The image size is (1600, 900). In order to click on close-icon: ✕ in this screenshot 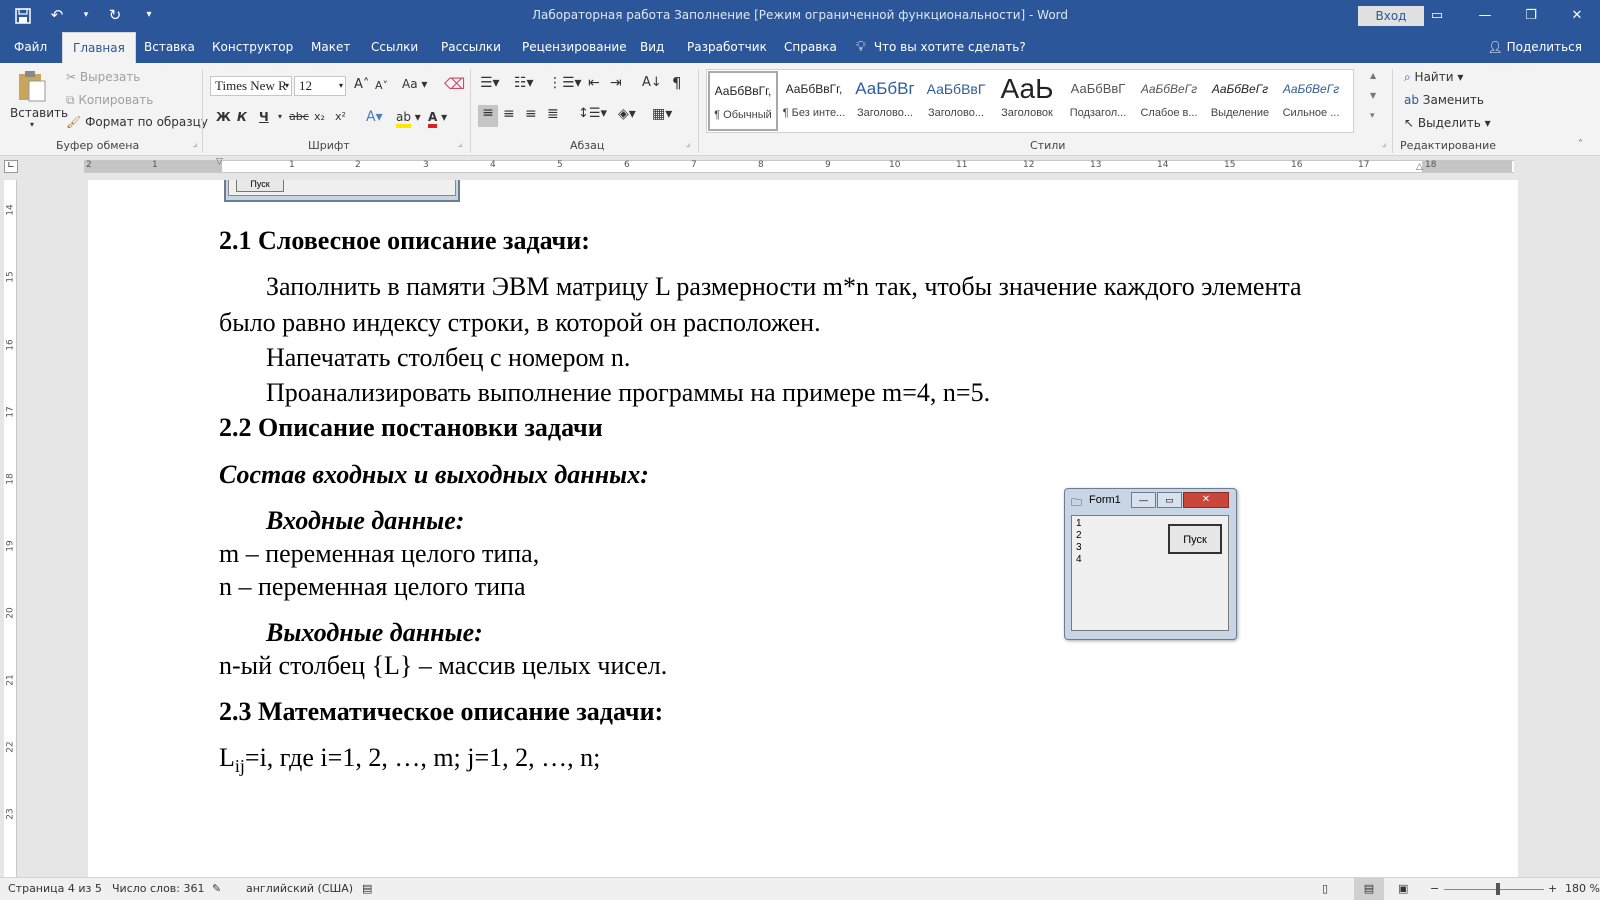, I will do `click(1577, 16)`.